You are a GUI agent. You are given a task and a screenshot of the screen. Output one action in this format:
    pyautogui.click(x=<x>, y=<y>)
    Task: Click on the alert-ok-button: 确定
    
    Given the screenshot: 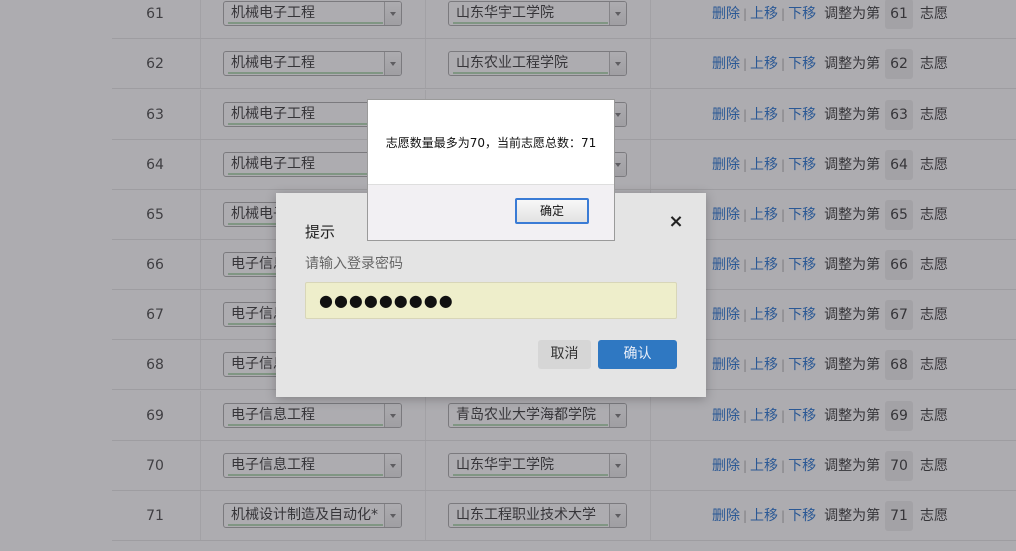 What is the action you would take?
    pyautogui.click(x=552, y=211)
    